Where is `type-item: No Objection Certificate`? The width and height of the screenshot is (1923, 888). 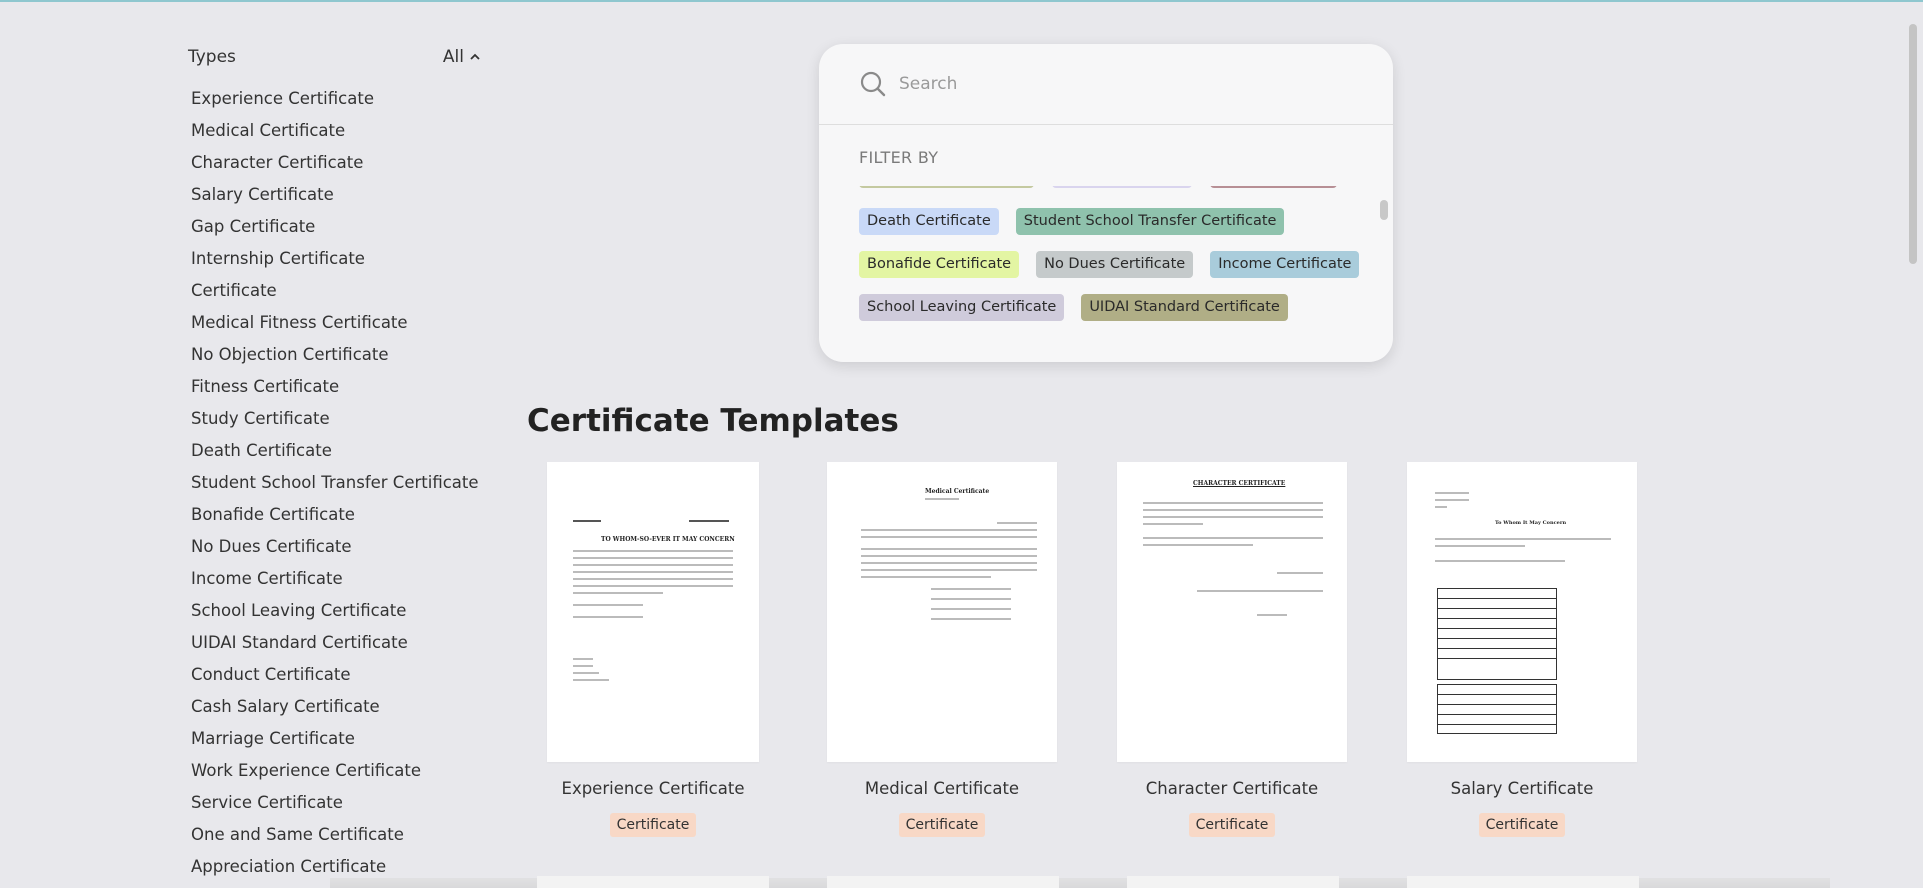 type-item: No Objection Certificate is located at coordinates (338, 360).